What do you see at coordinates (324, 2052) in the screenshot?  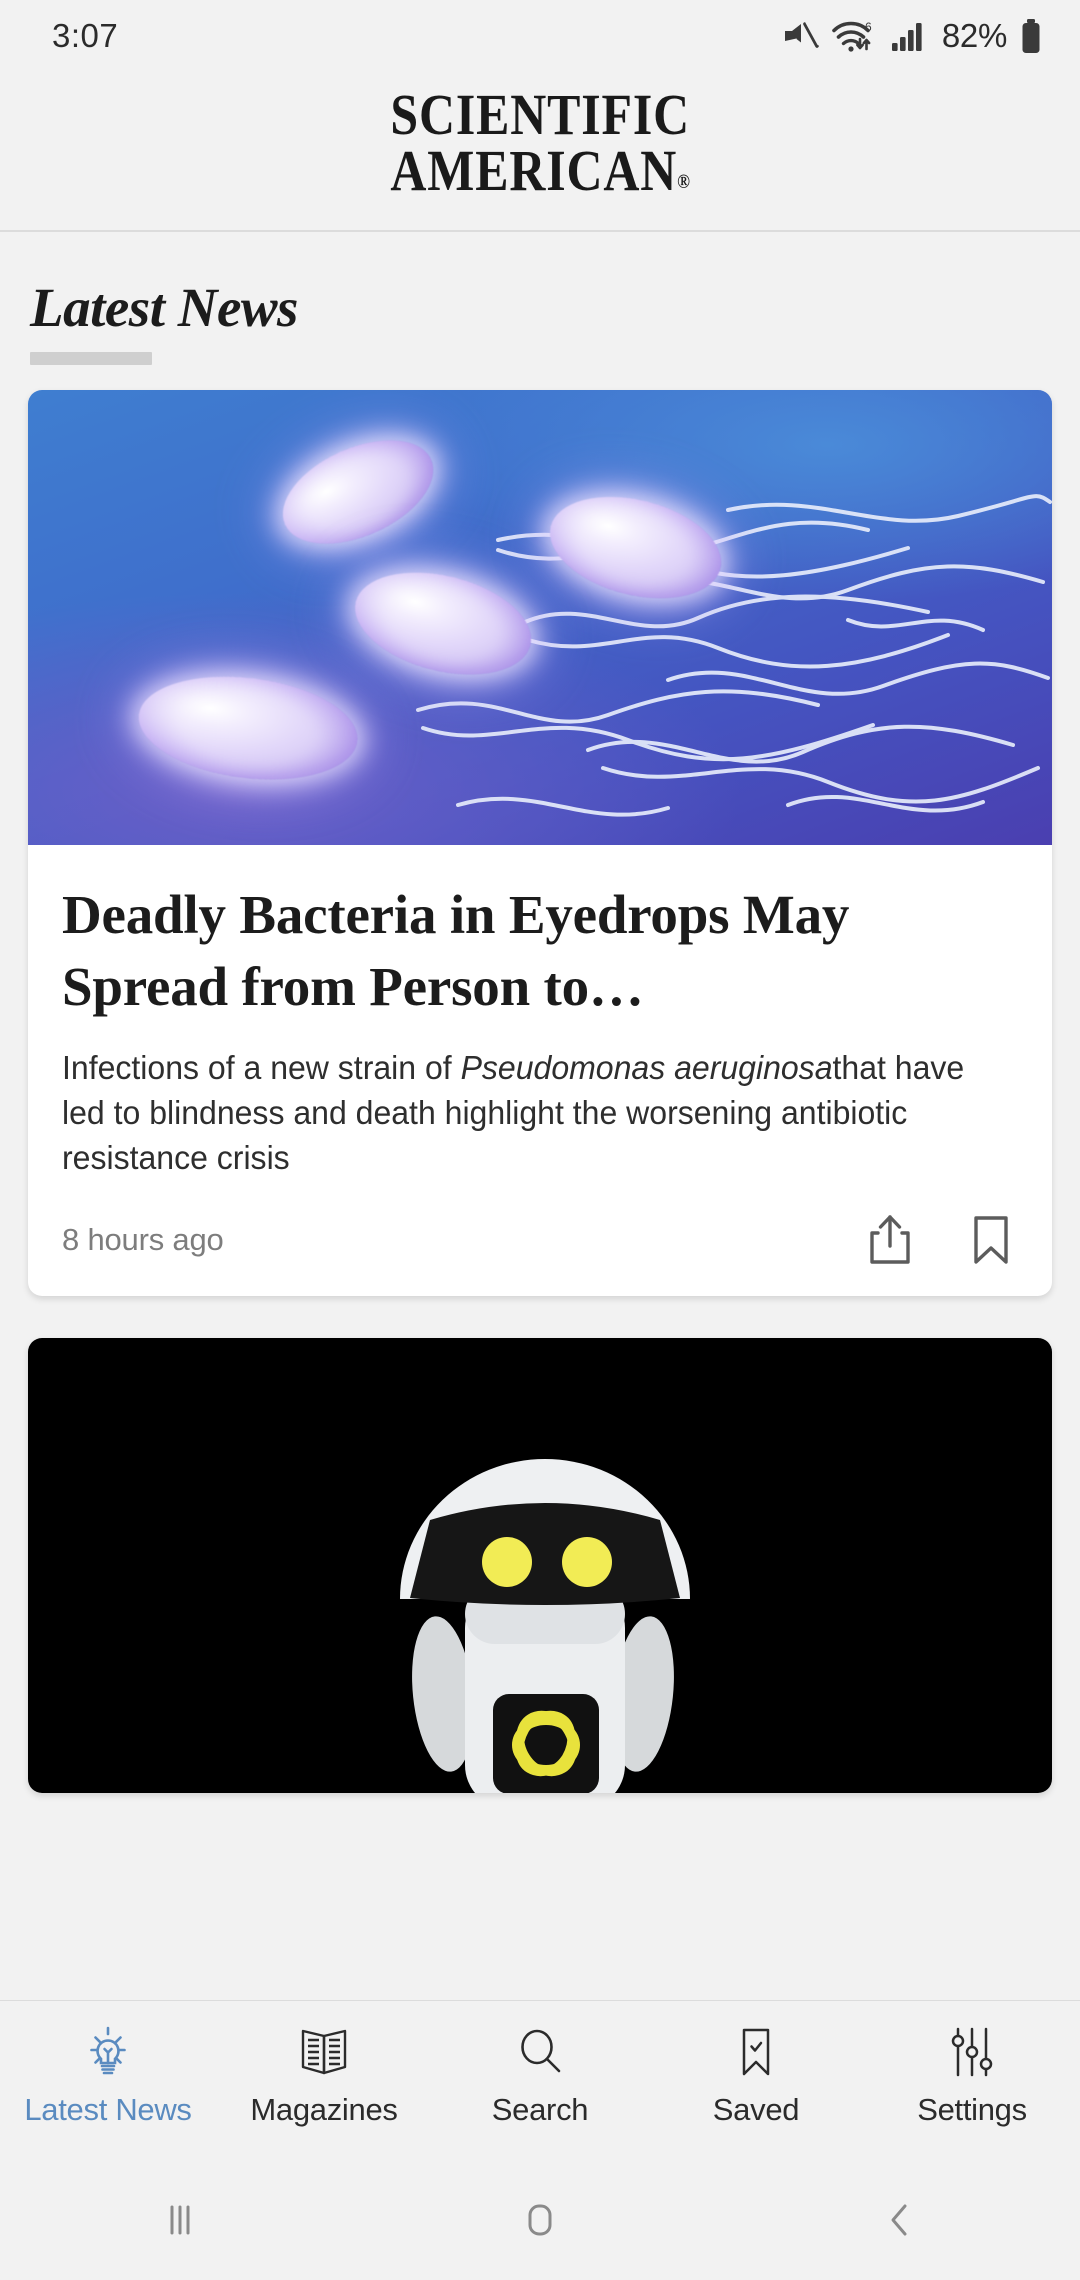 I see `open-book-icon` at bounding box center [324, 2052].